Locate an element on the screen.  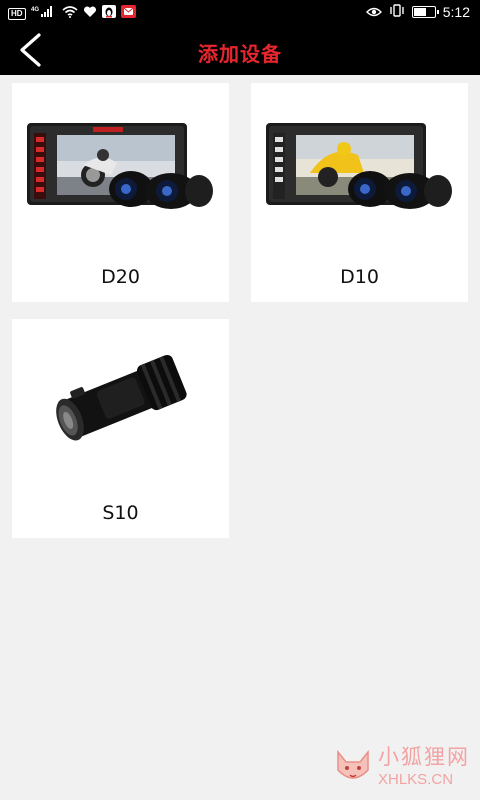
navigation-bar: 添加设备 is located at coordinates (240, 50).